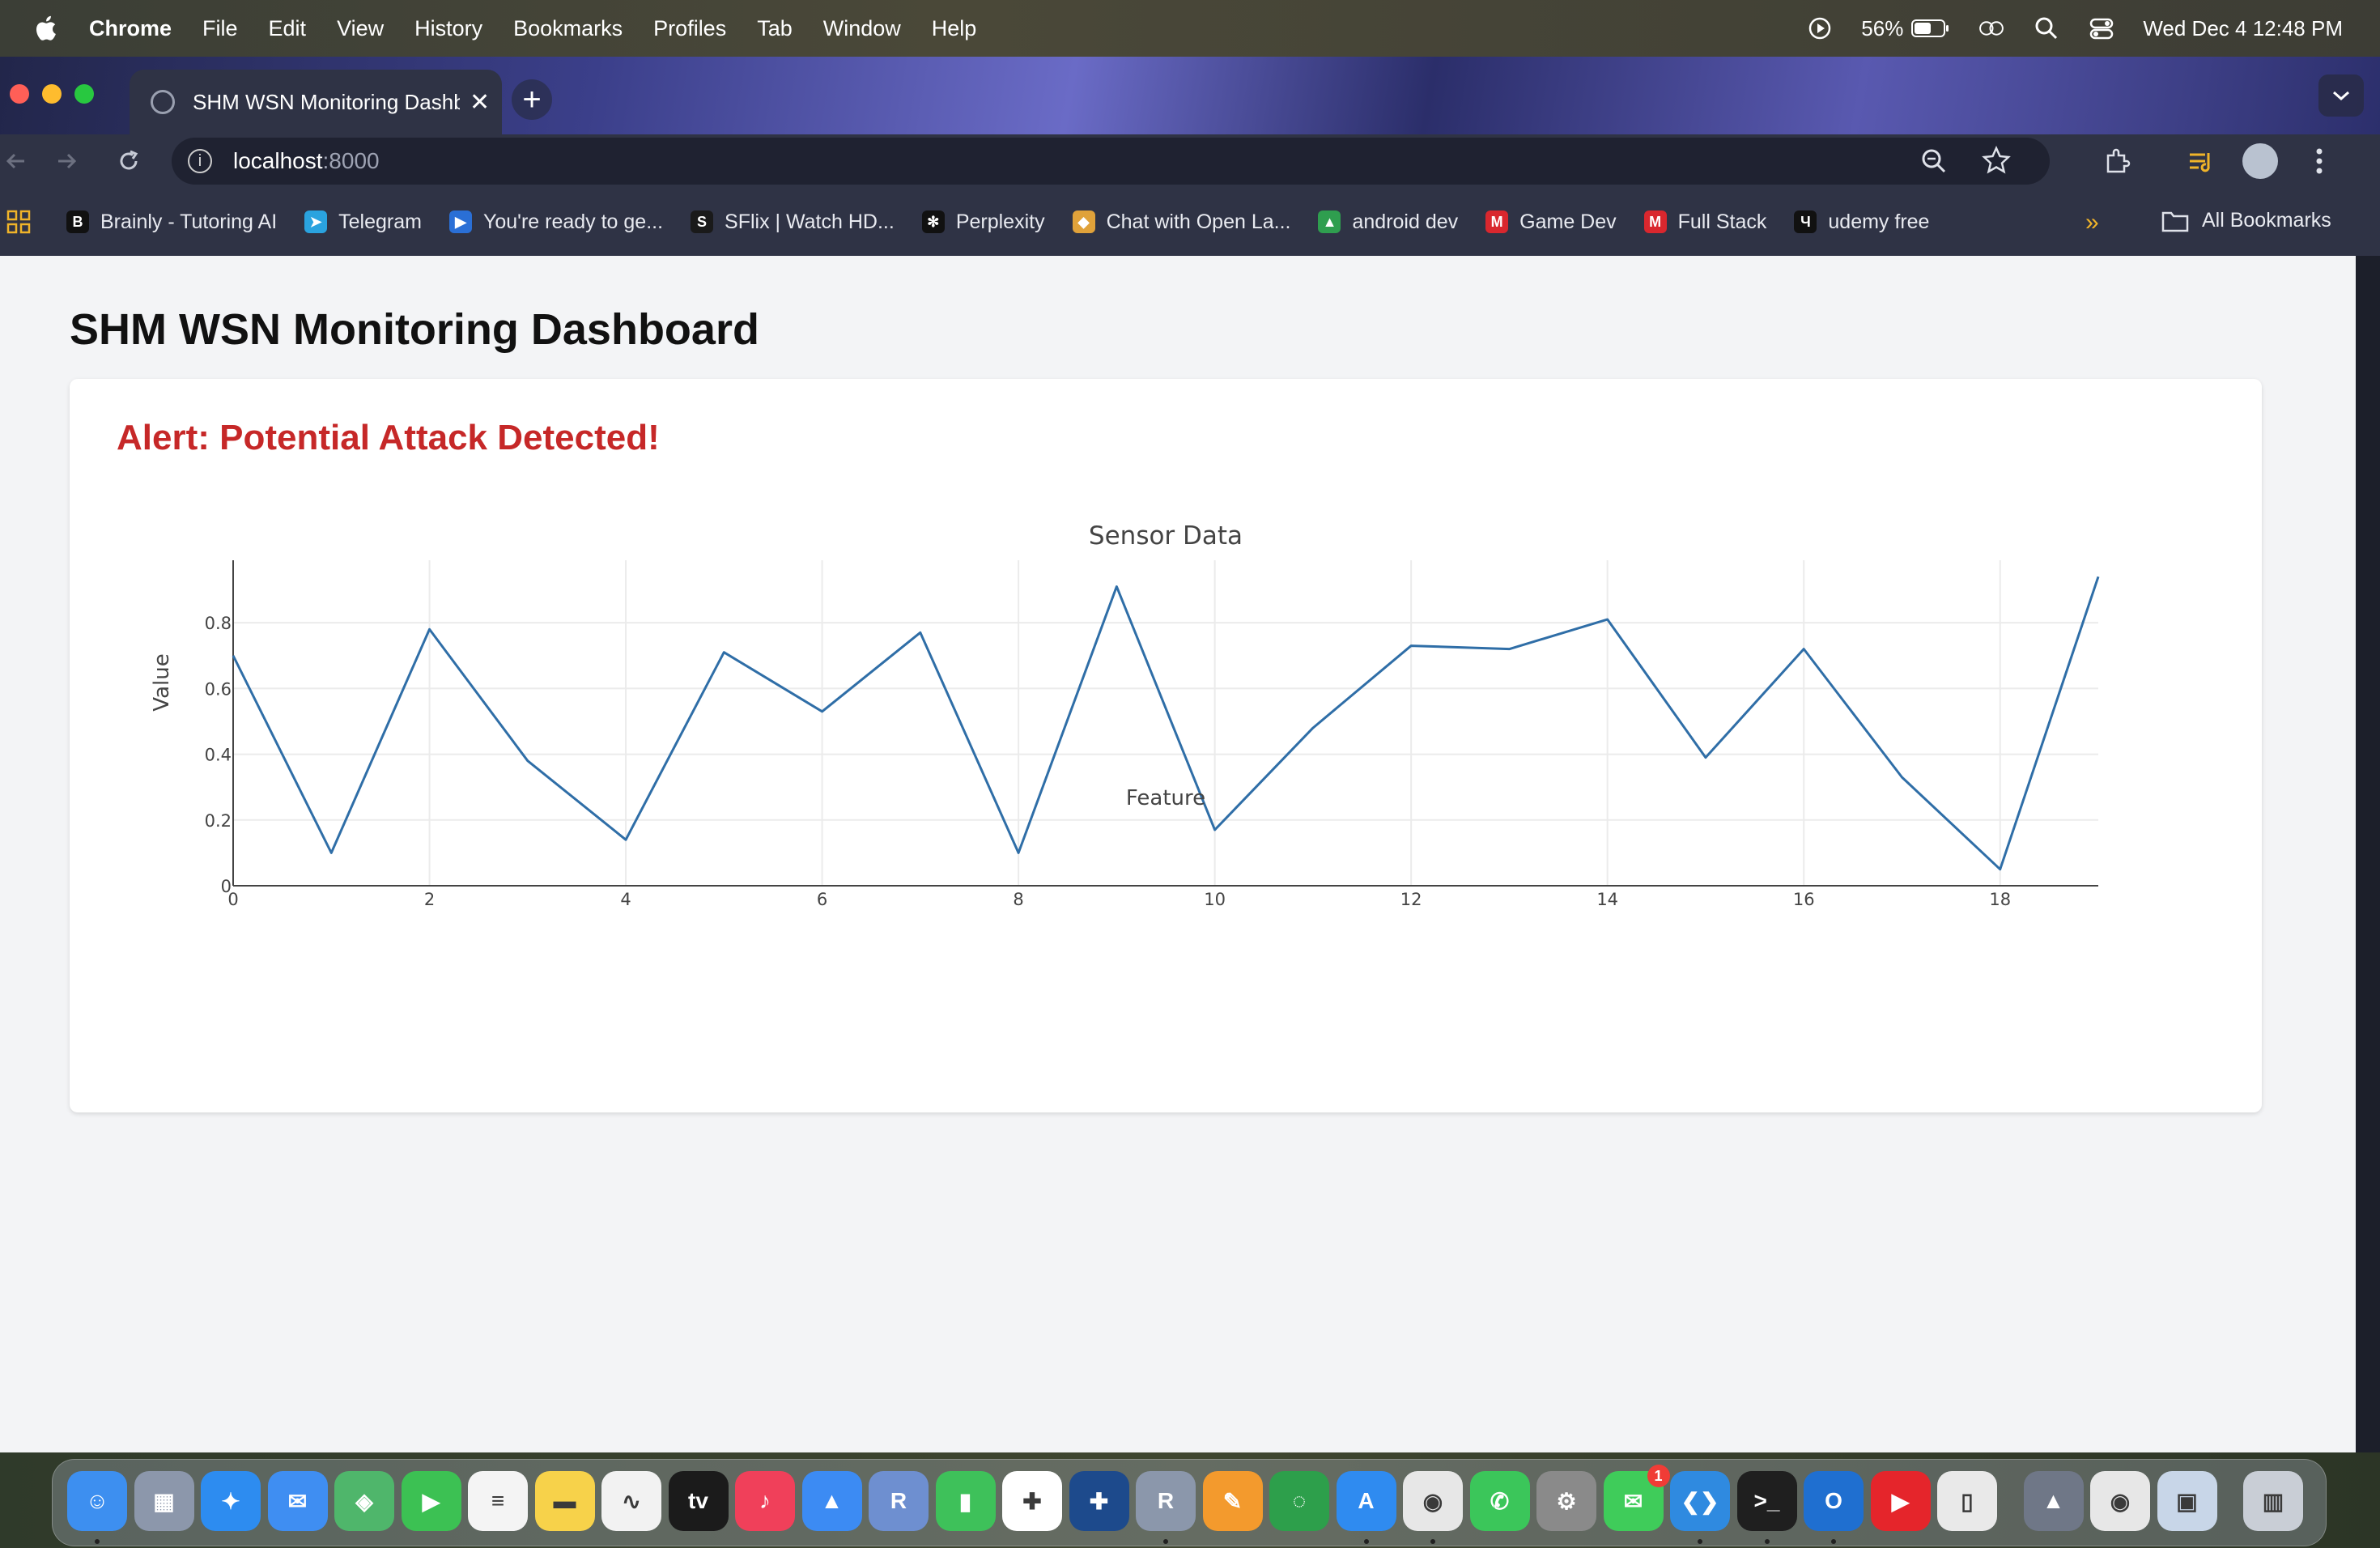 This screenshot has width=2380, height=1548. I want to click on x-axis-label: Feature, so click(1165, 798).